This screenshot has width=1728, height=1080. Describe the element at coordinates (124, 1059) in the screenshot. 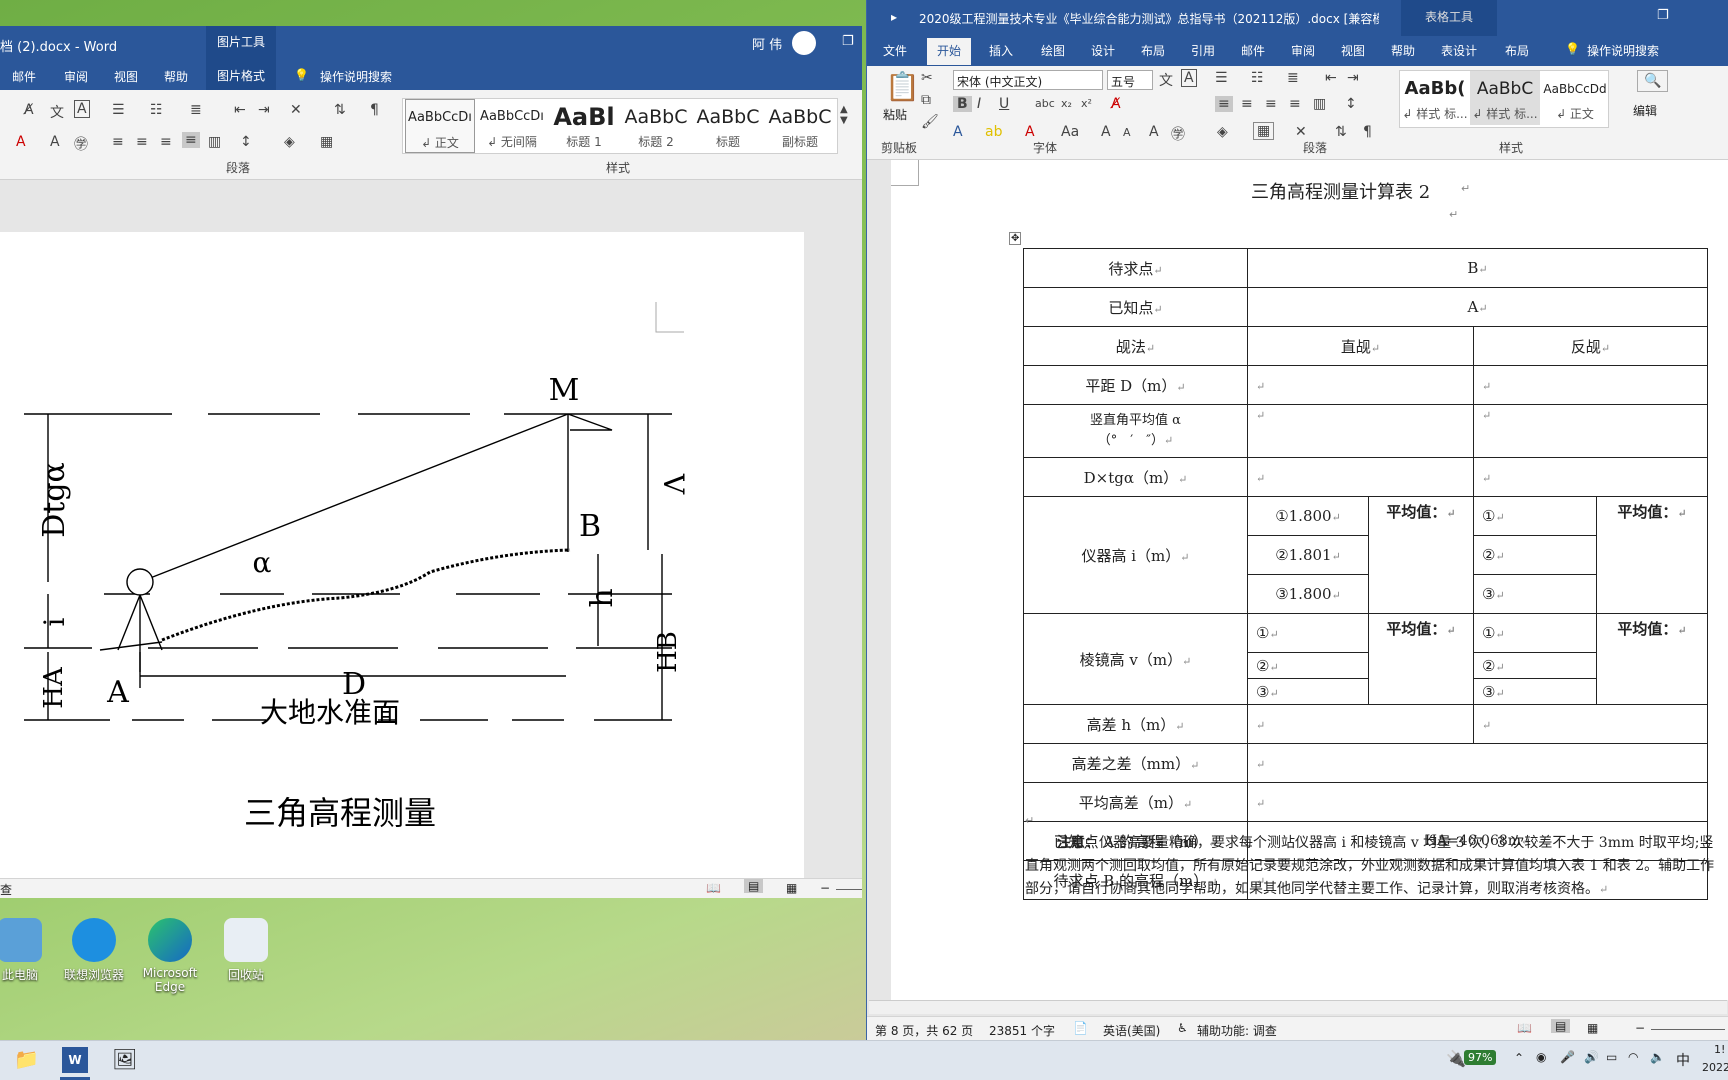

I see `app-taskbar-icon: 🖼` at that location.